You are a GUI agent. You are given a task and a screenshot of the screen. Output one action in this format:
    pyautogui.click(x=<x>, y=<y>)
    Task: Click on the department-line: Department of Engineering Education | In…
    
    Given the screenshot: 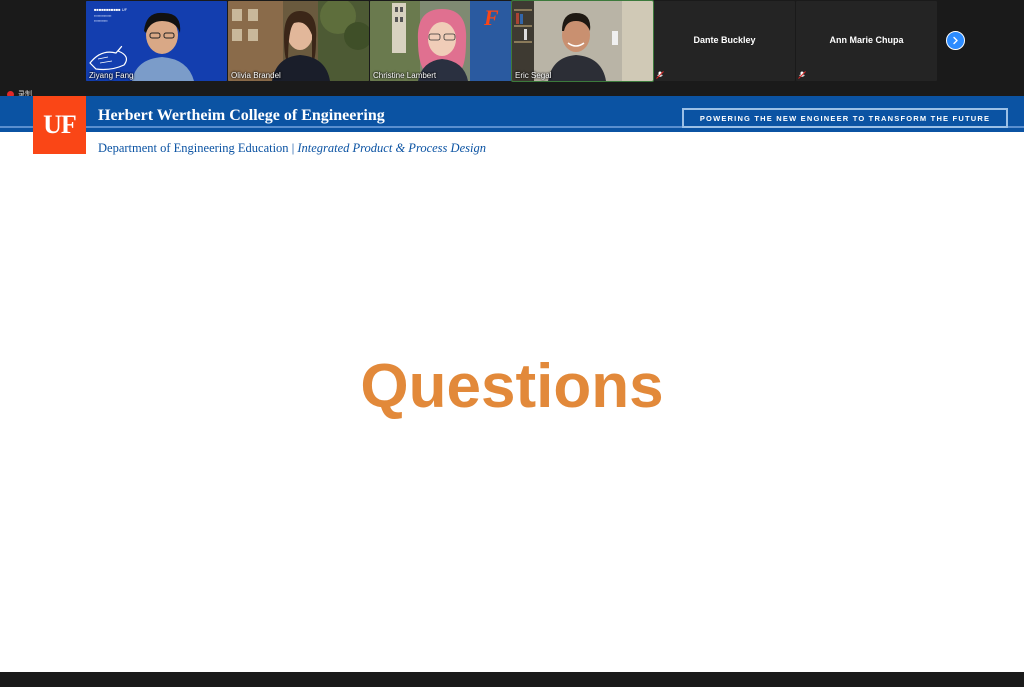 What is the action you would take?
    pyautogui.click(x=292, y=148)
    